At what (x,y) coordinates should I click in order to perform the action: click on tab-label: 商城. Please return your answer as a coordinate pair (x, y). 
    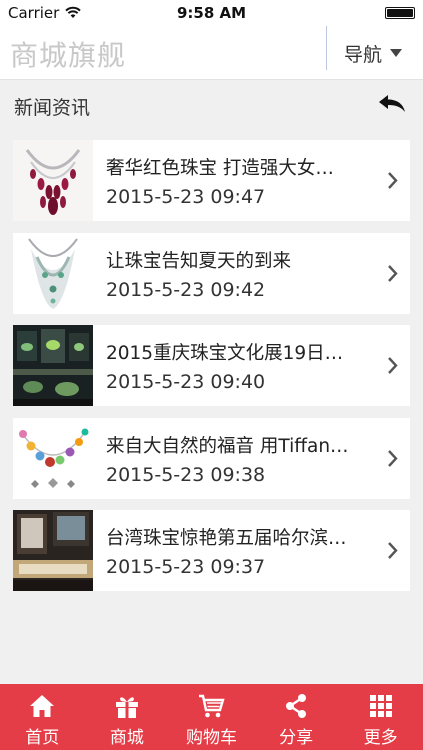
    Looking at the image, I should click on (126, 738).